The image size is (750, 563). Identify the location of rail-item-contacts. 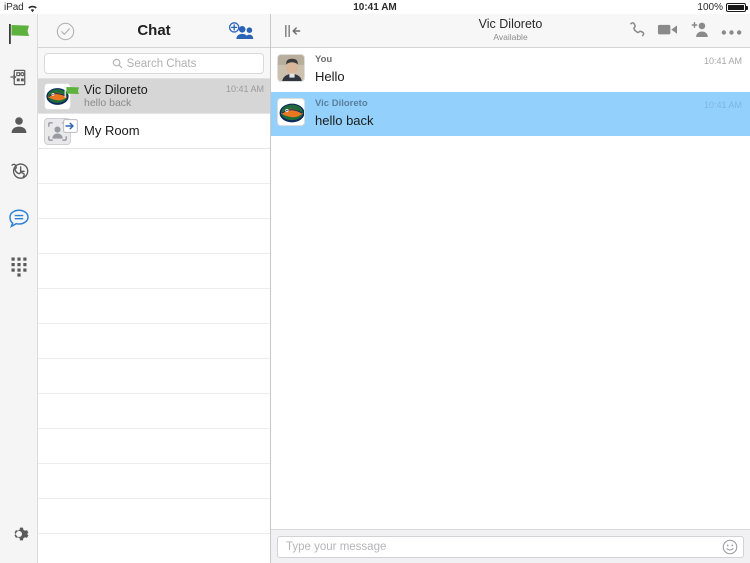
(19, 124).